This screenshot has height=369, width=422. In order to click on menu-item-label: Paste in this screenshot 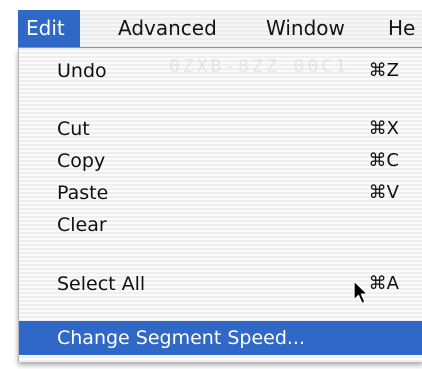, I will do `click(83, 193)`.